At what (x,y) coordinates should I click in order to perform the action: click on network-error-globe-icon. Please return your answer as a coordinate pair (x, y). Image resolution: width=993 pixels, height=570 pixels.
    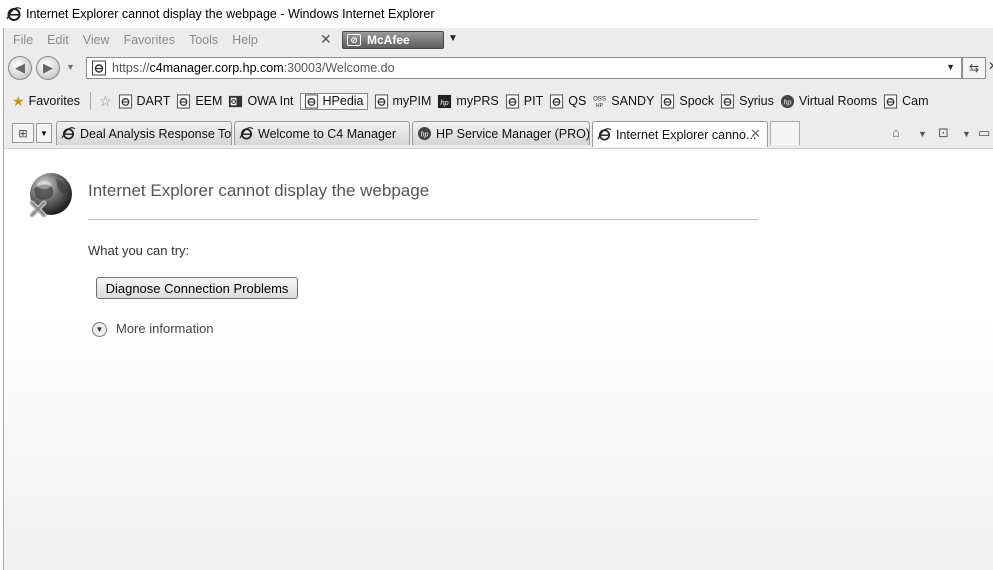
    Looking at the image, I should click on (50, 195).